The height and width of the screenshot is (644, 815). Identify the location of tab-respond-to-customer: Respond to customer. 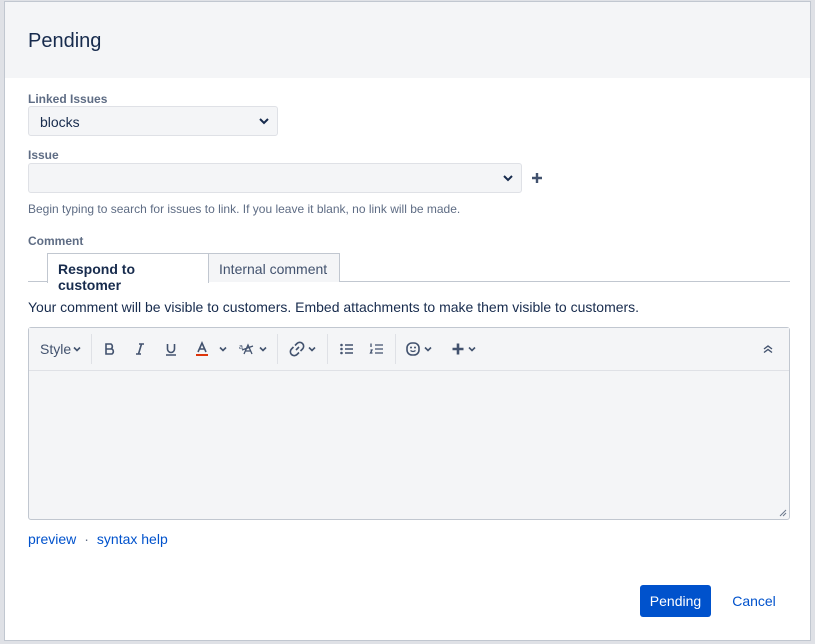
(128, 273).